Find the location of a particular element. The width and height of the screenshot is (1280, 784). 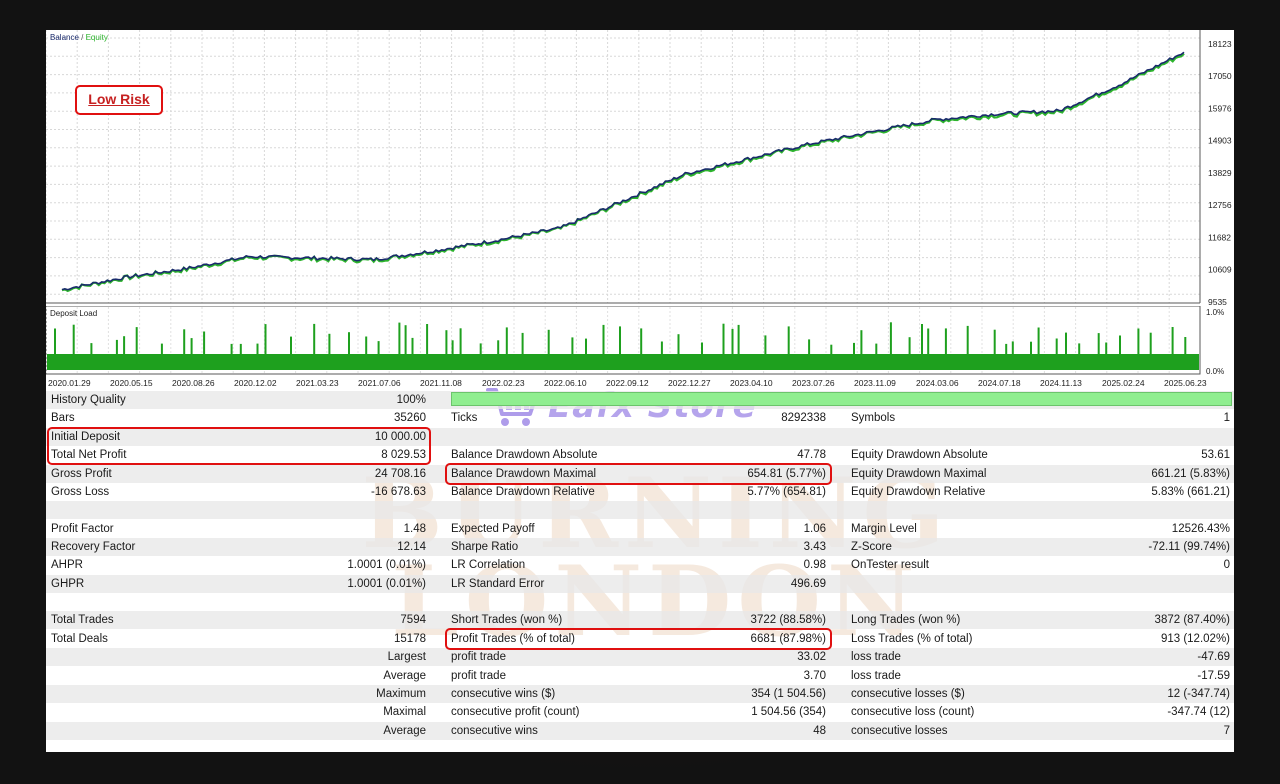

balance-dd-max-label: Balance Drawdown Maximal is located at coordinates (524, 474).